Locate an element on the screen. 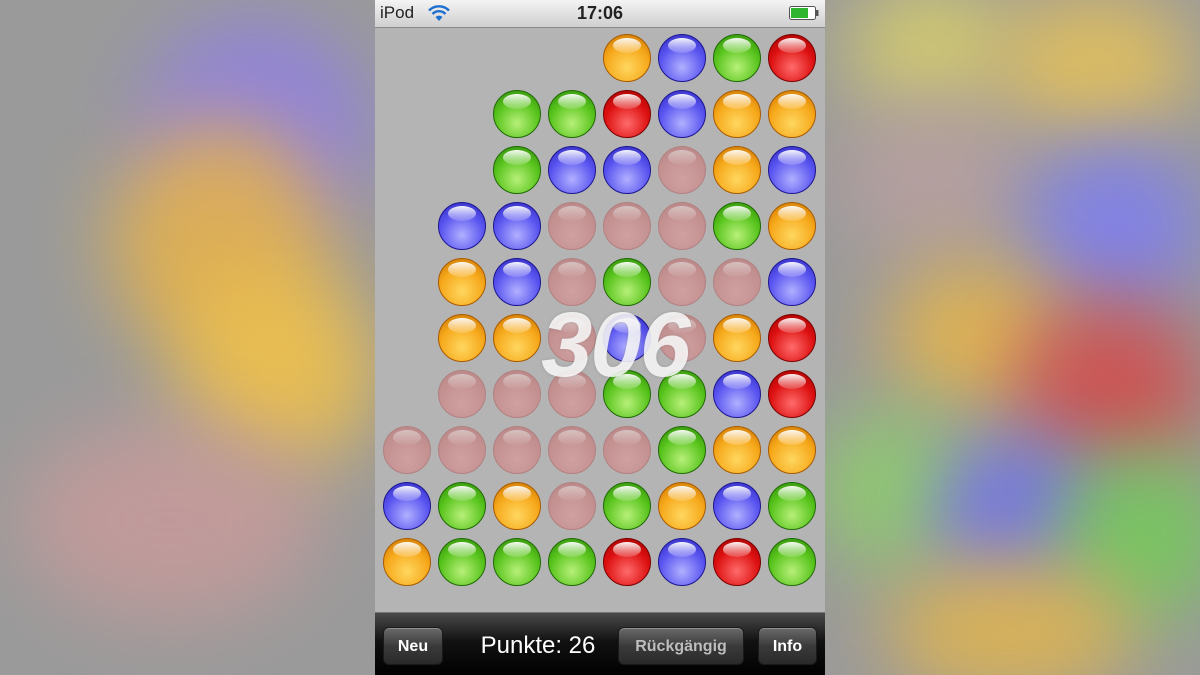 Image resolution: width=1200 pixels, height=675 pixels. battery-icon is located at coordinates (804, 13).